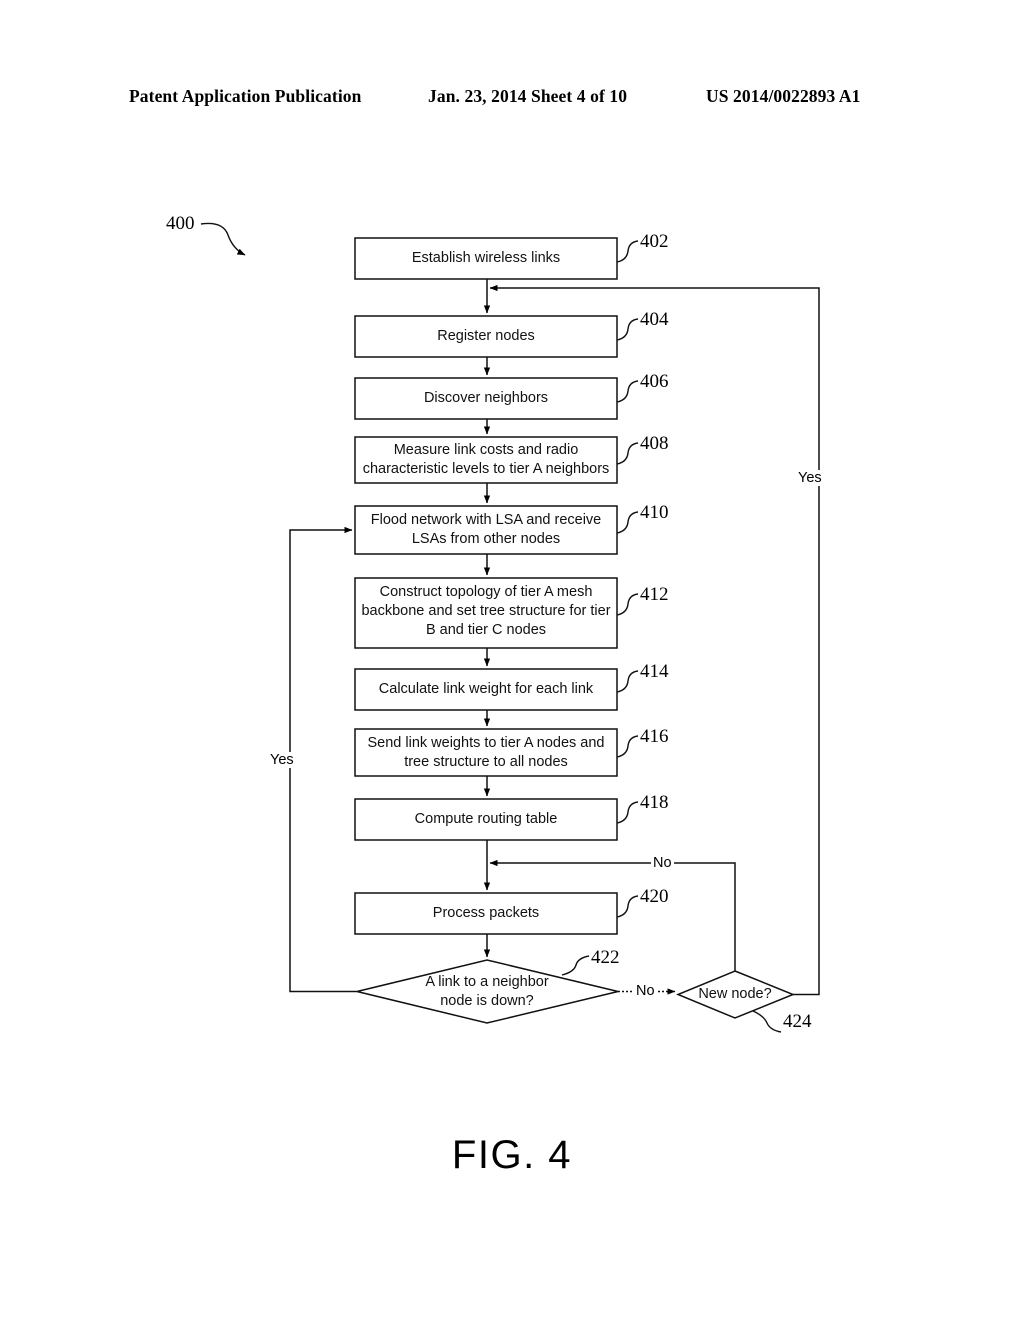 Image resolution: width=1024 pixels, height=1320 pixels. I want to click on ref-number-410: 410, so click(654, 512).